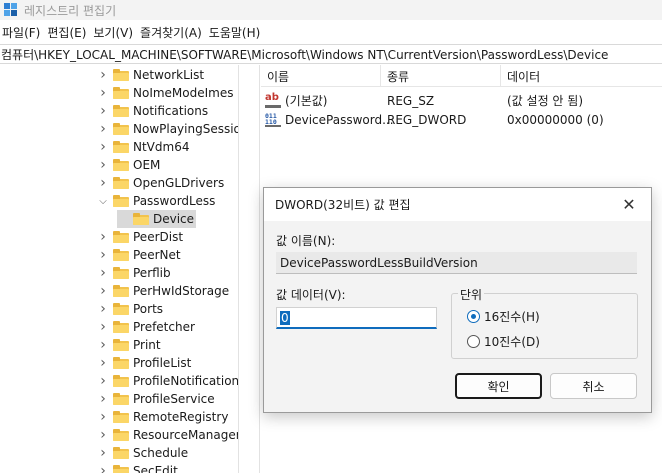 This screenshot has width=662, height=473. I want to click on cancel-button: 취소, so click(593, 386).